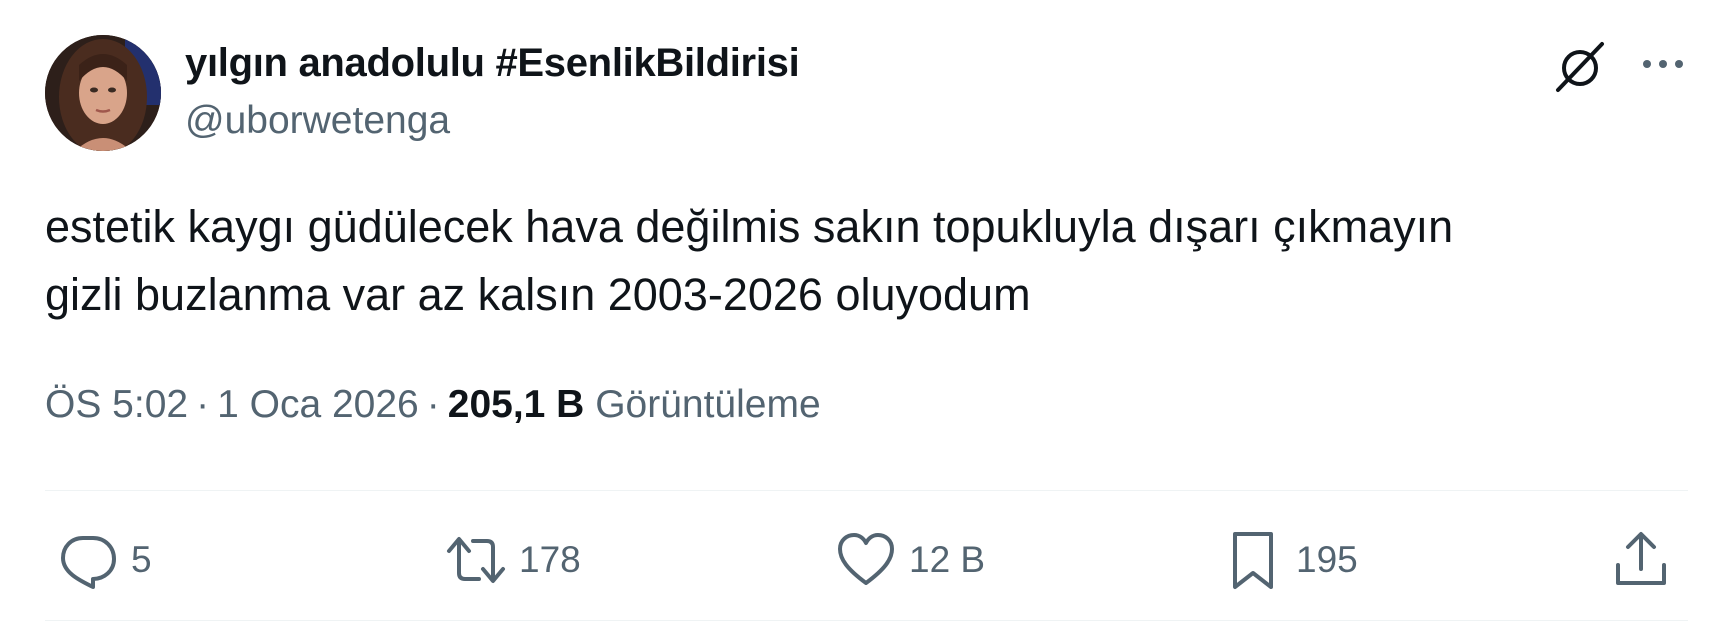  I want to click on share-icon, so click(1641, 558).